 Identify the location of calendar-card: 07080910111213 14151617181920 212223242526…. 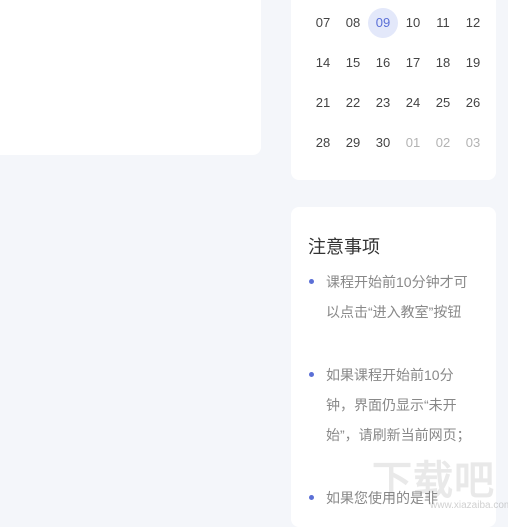
(393, 90).